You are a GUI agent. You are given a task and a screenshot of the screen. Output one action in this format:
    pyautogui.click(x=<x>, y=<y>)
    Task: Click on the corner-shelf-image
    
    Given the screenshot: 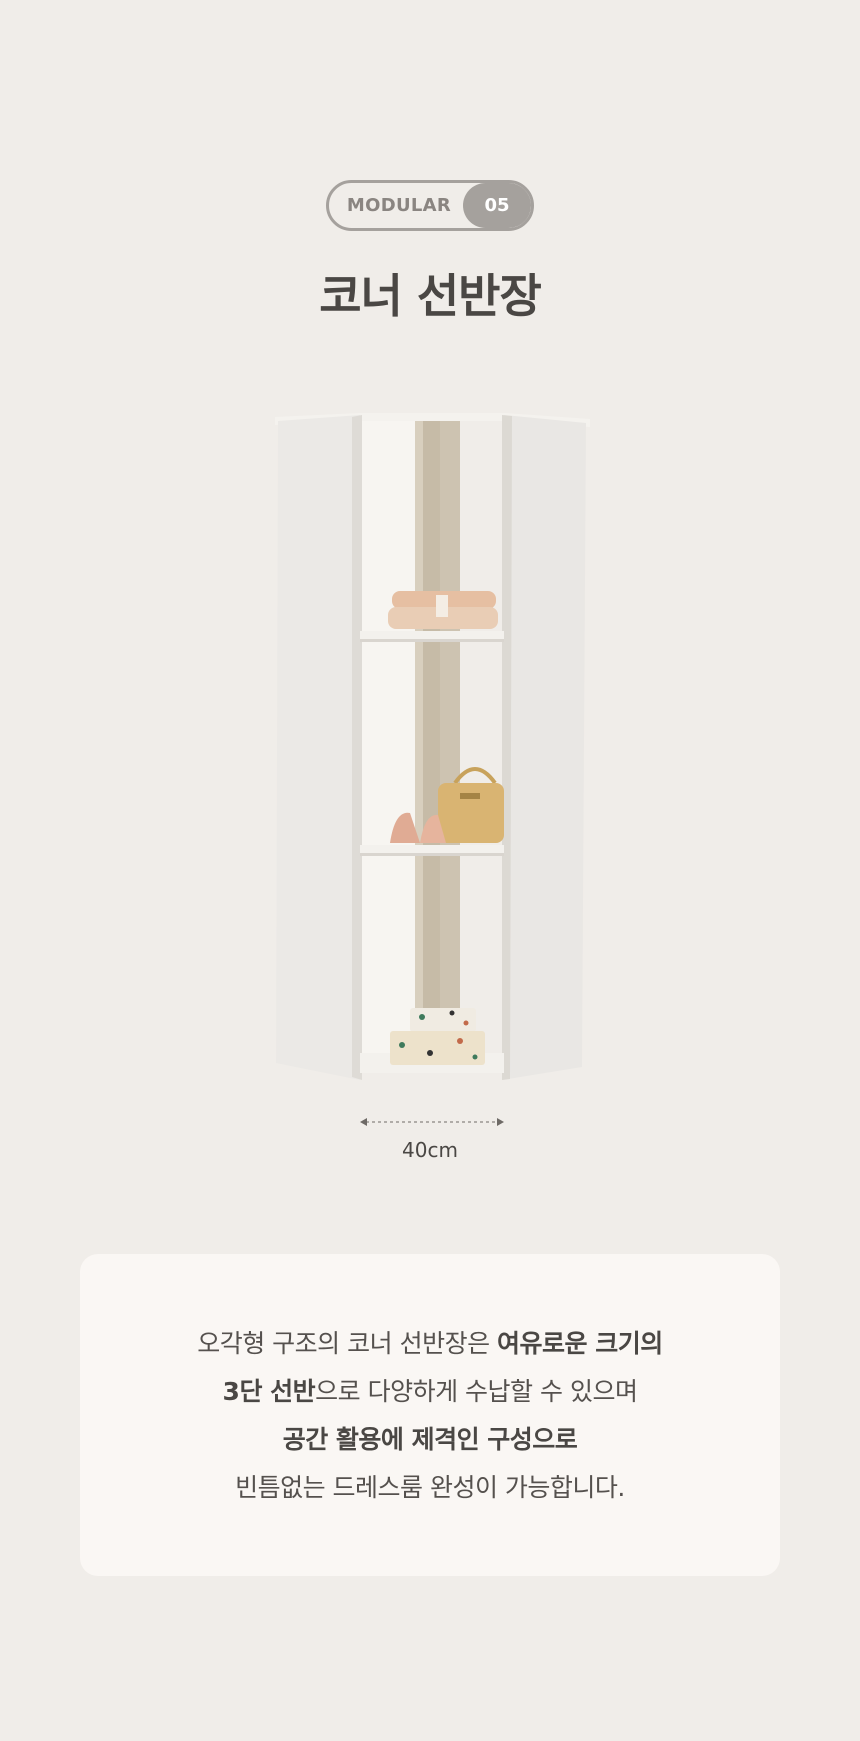 What is the action you would take?
    pyautogui.click(x=432, y=746)
    